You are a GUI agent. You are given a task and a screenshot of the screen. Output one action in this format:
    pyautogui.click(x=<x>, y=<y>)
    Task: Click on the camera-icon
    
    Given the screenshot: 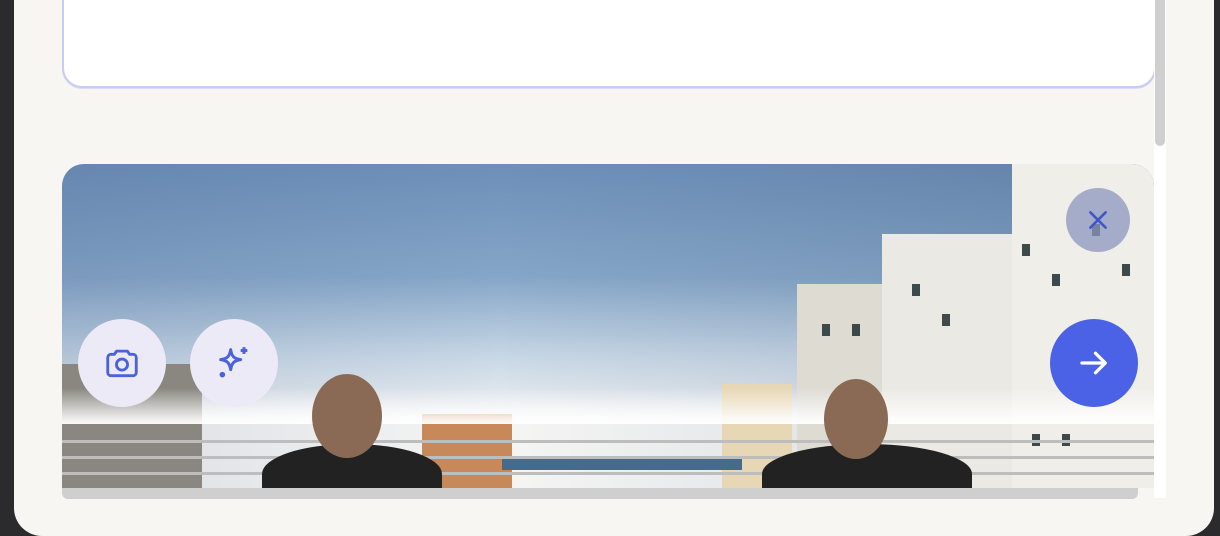 What is the action you would take?
    pyautogui.click(x=122, y=363)
    